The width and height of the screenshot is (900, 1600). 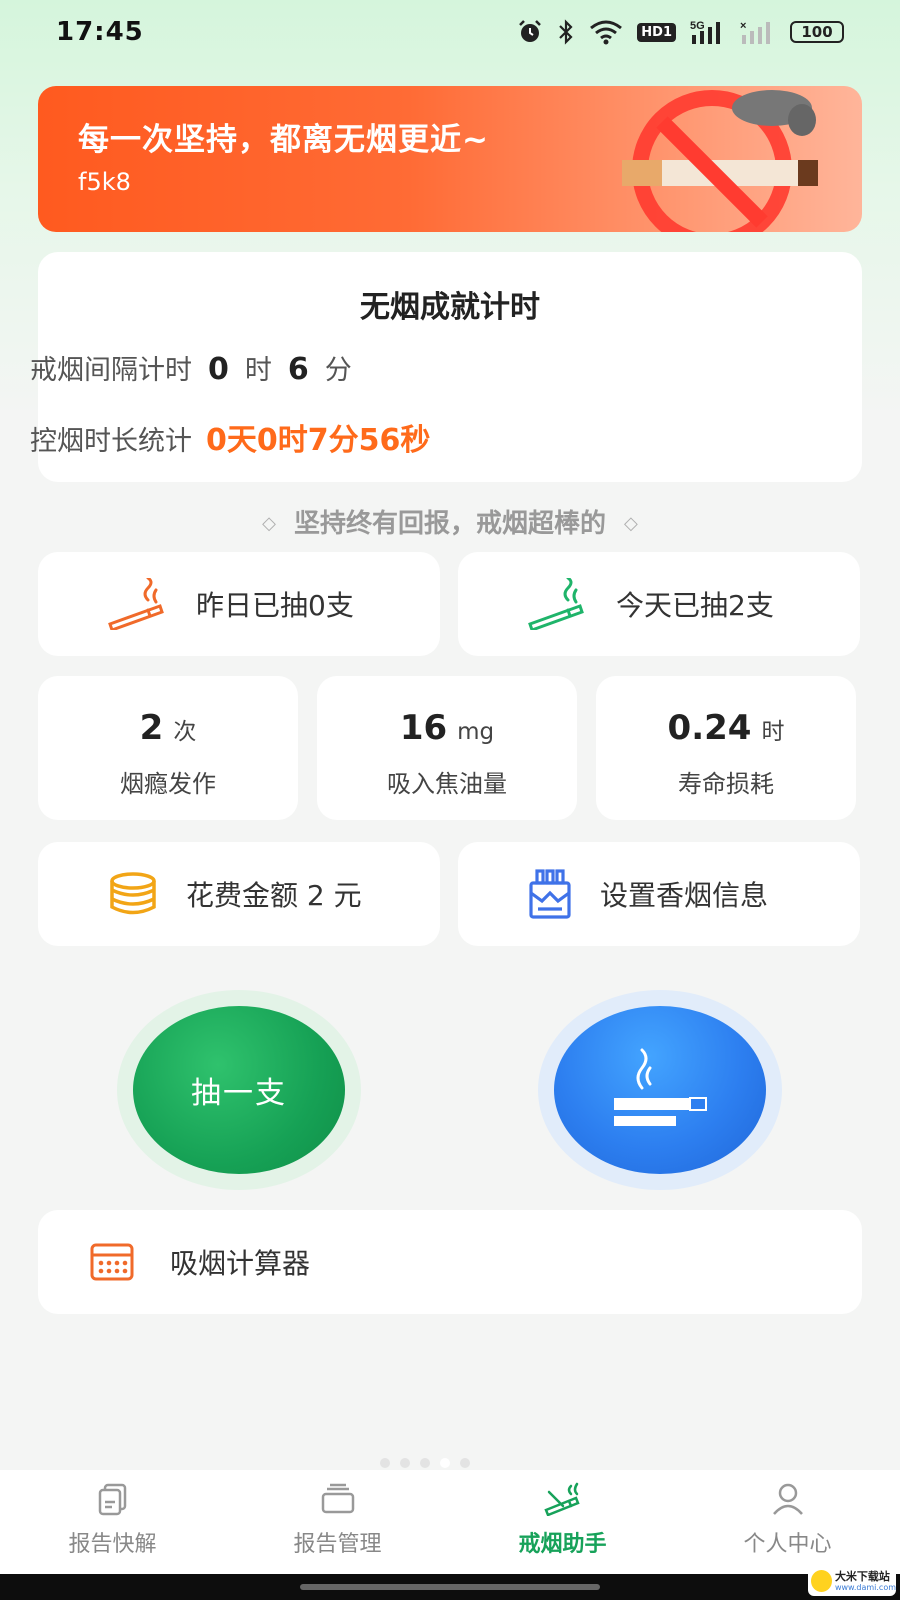 What do you see at coordinates (450, 32) in the screenshot?
I see `status-bar: 17:45 HD1 5G × 100` at bounding box center [450, 32].